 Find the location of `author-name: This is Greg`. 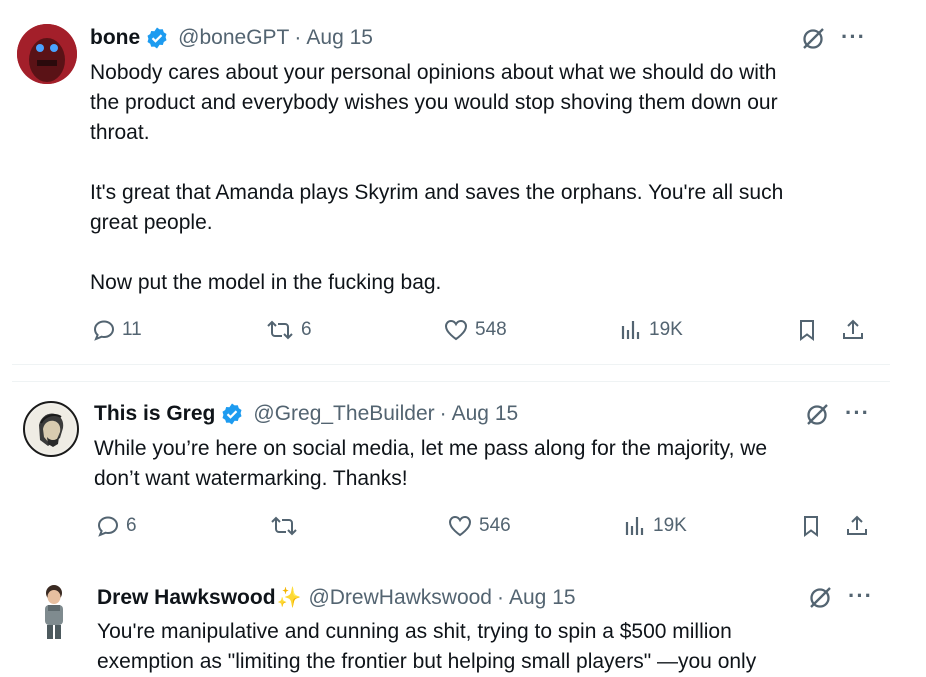

author-name: This is Greg is located at coordinates (154, 414).